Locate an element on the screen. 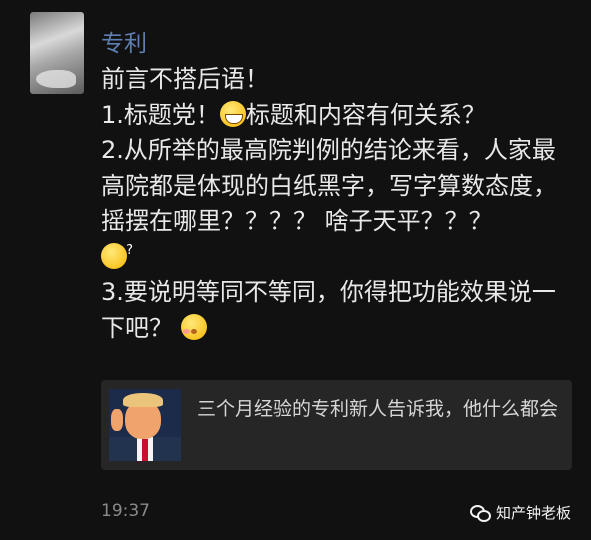 The image size is (591, 540). contact-avatar is located at coordinates (57, 53).